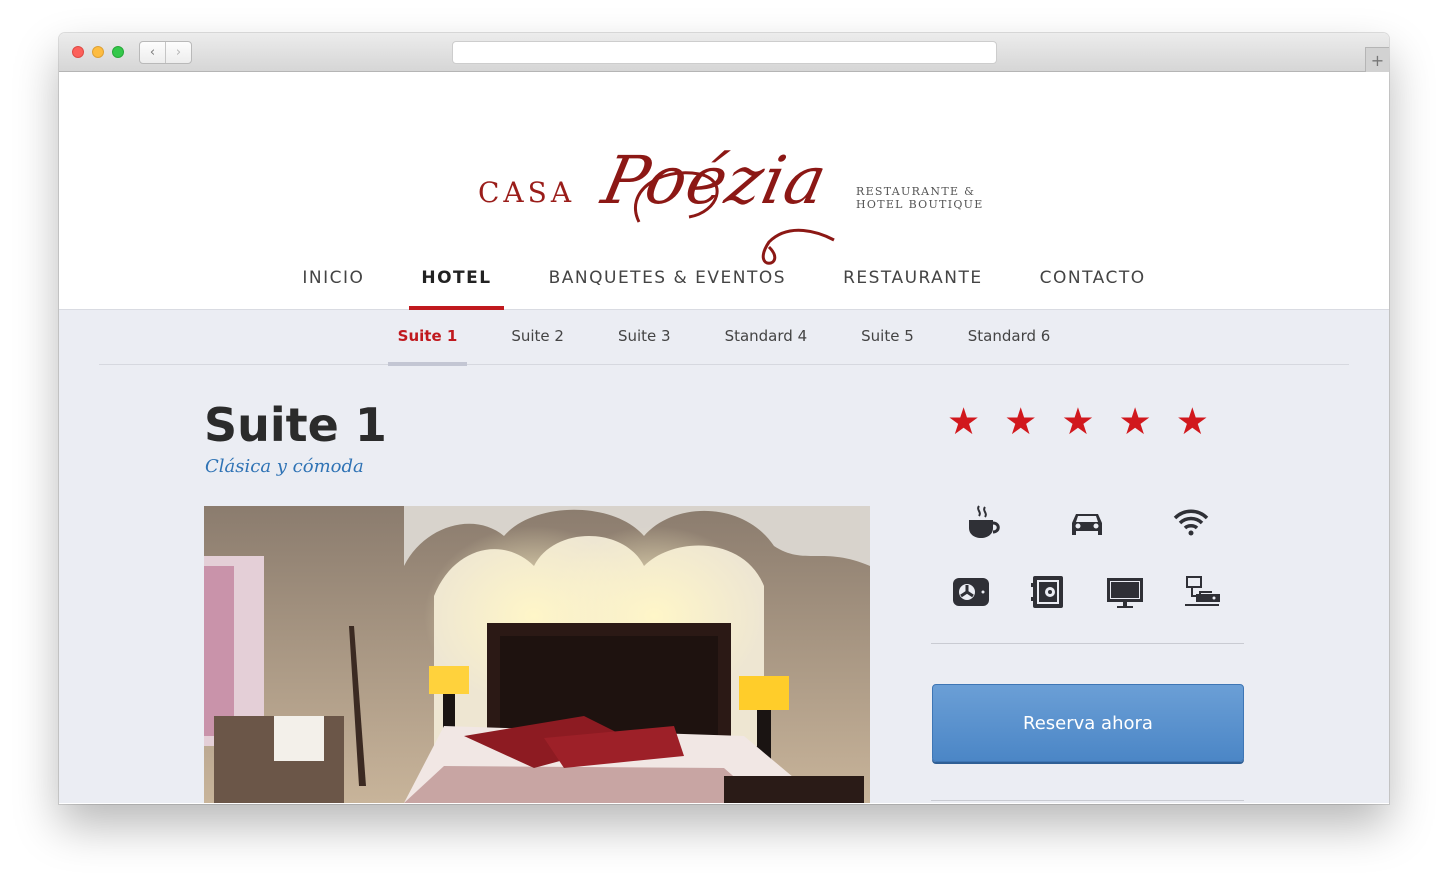 The image size is (1448, 888). What do you see at coordinates (714, 180) in the screenshot?
I see `logo-script-text: Poézia` at bounding box center [714, 180].